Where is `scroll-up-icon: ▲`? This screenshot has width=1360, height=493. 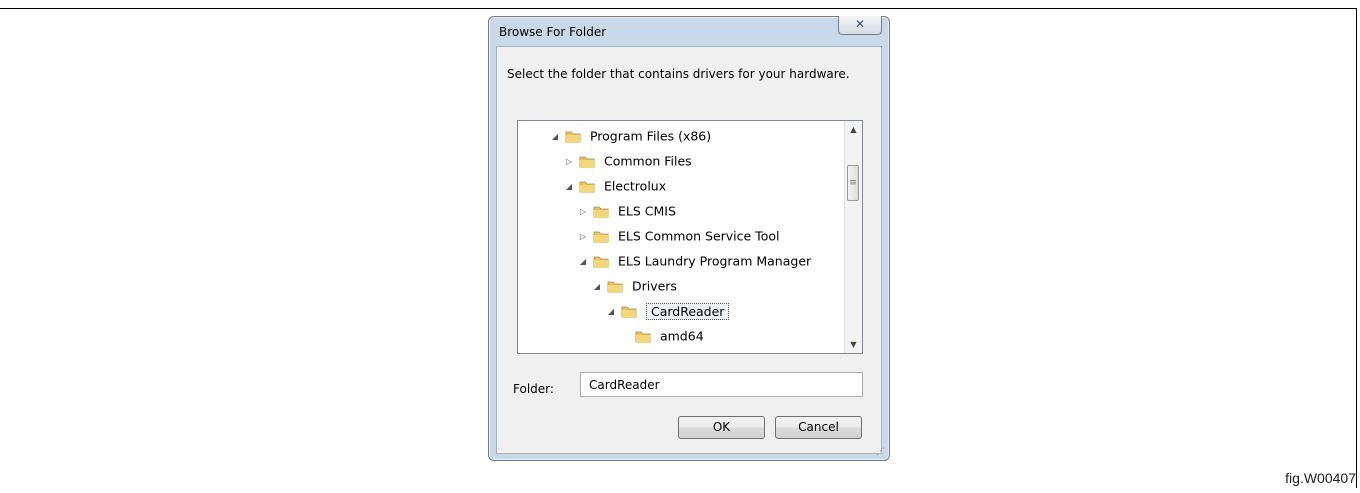 scroll-up-icon: ▲ is located at coordinates (853, 129).